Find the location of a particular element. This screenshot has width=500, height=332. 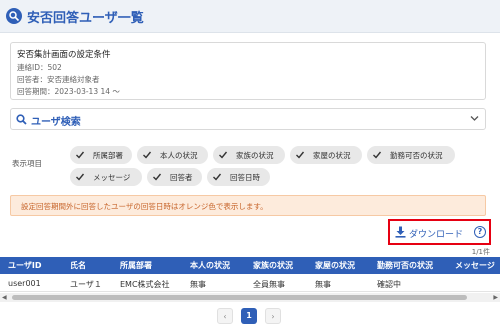

download-icon is located at coordinates (400, 233).